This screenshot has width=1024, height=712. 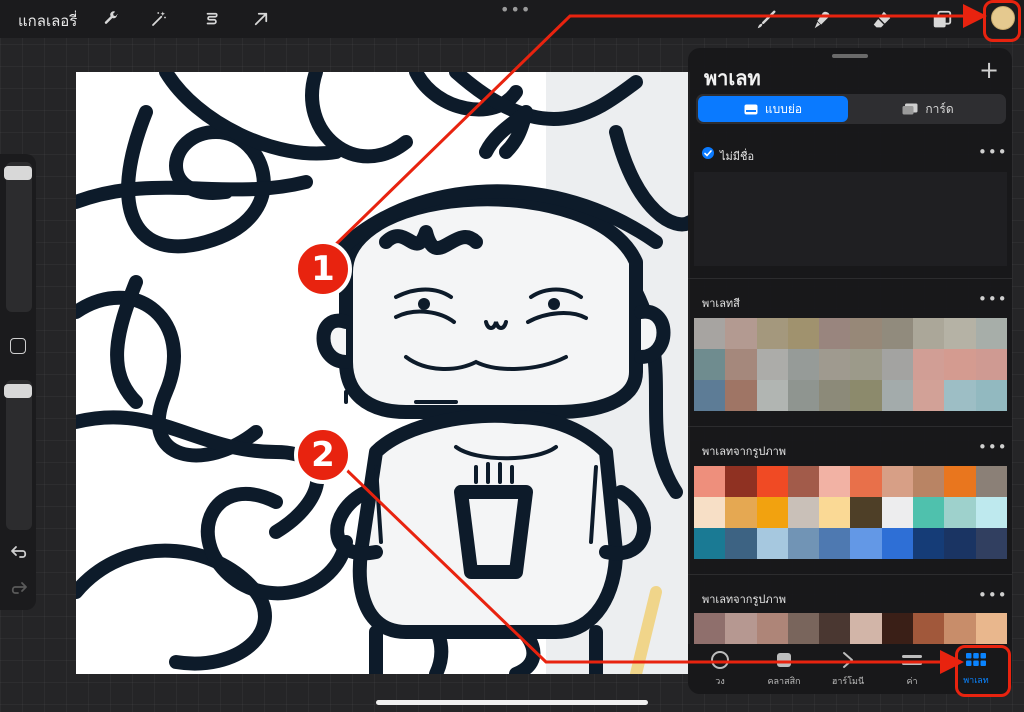 What do you see at coordinates (912, 669) in the screenshot?
I see `tab-value: ค่า` at bounding box center [912, 669].